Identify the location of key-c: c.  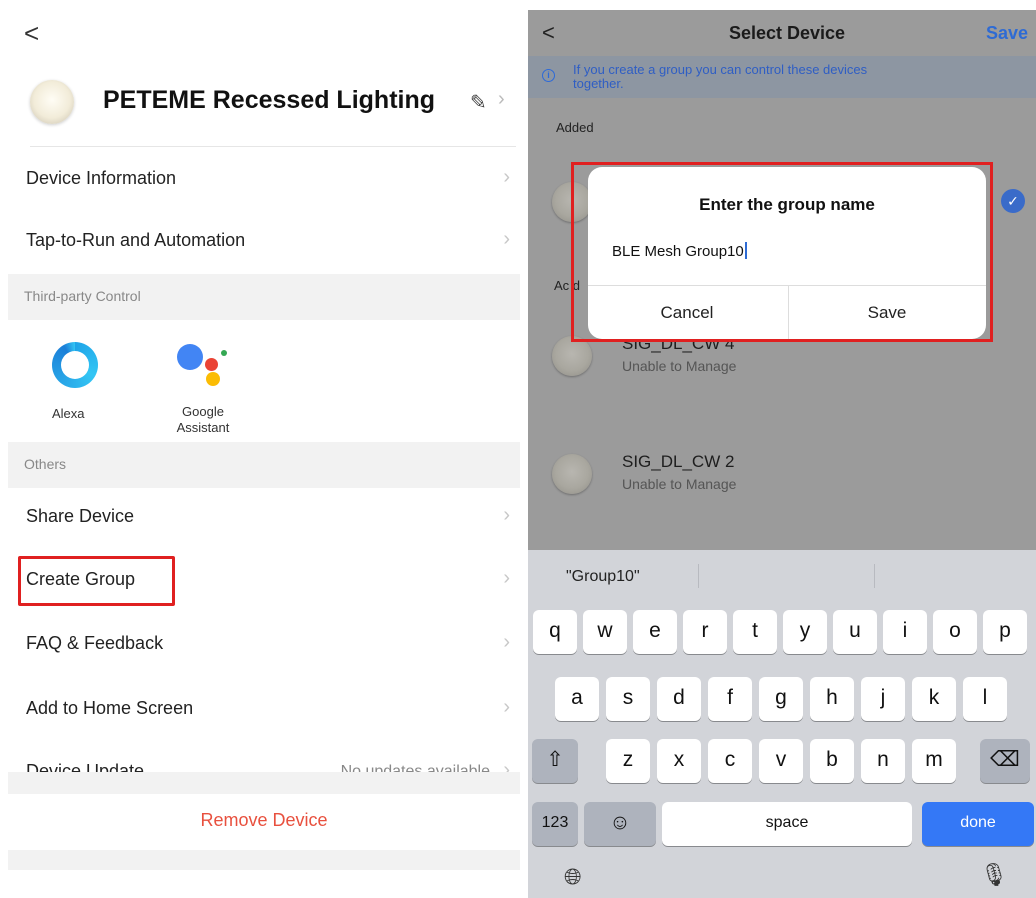
(730, 761).